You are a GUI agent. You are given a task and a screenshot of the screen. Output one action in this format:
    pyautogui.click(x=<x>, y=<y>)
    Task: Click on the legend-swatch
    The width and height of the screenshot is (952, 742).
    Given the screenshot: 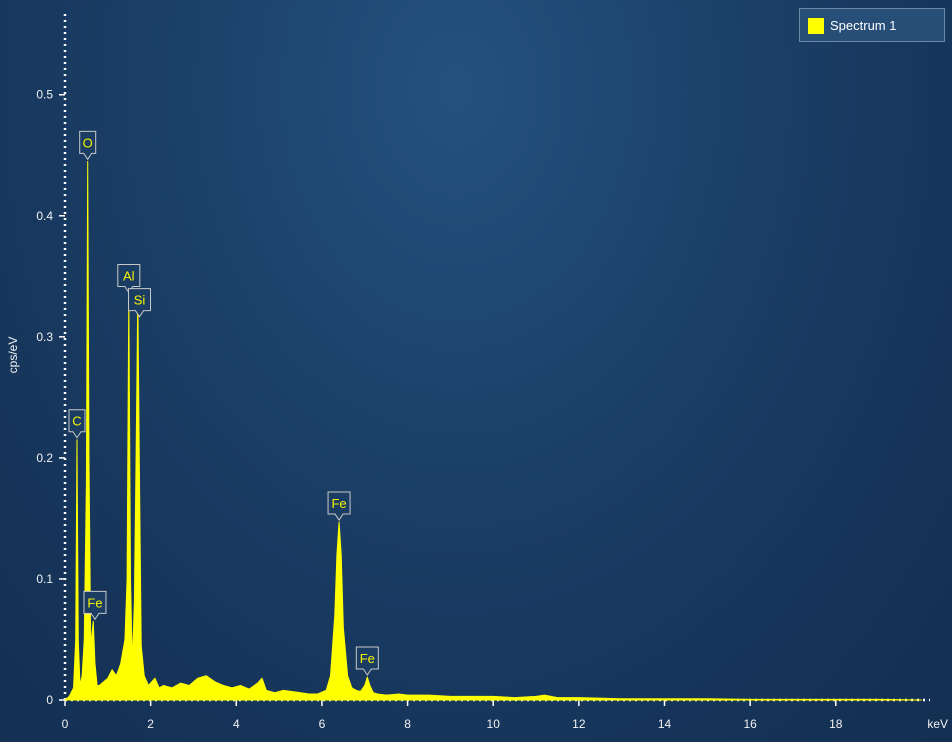 What is the action you would take?
    pyautogui.click(x=816, y=26)
    